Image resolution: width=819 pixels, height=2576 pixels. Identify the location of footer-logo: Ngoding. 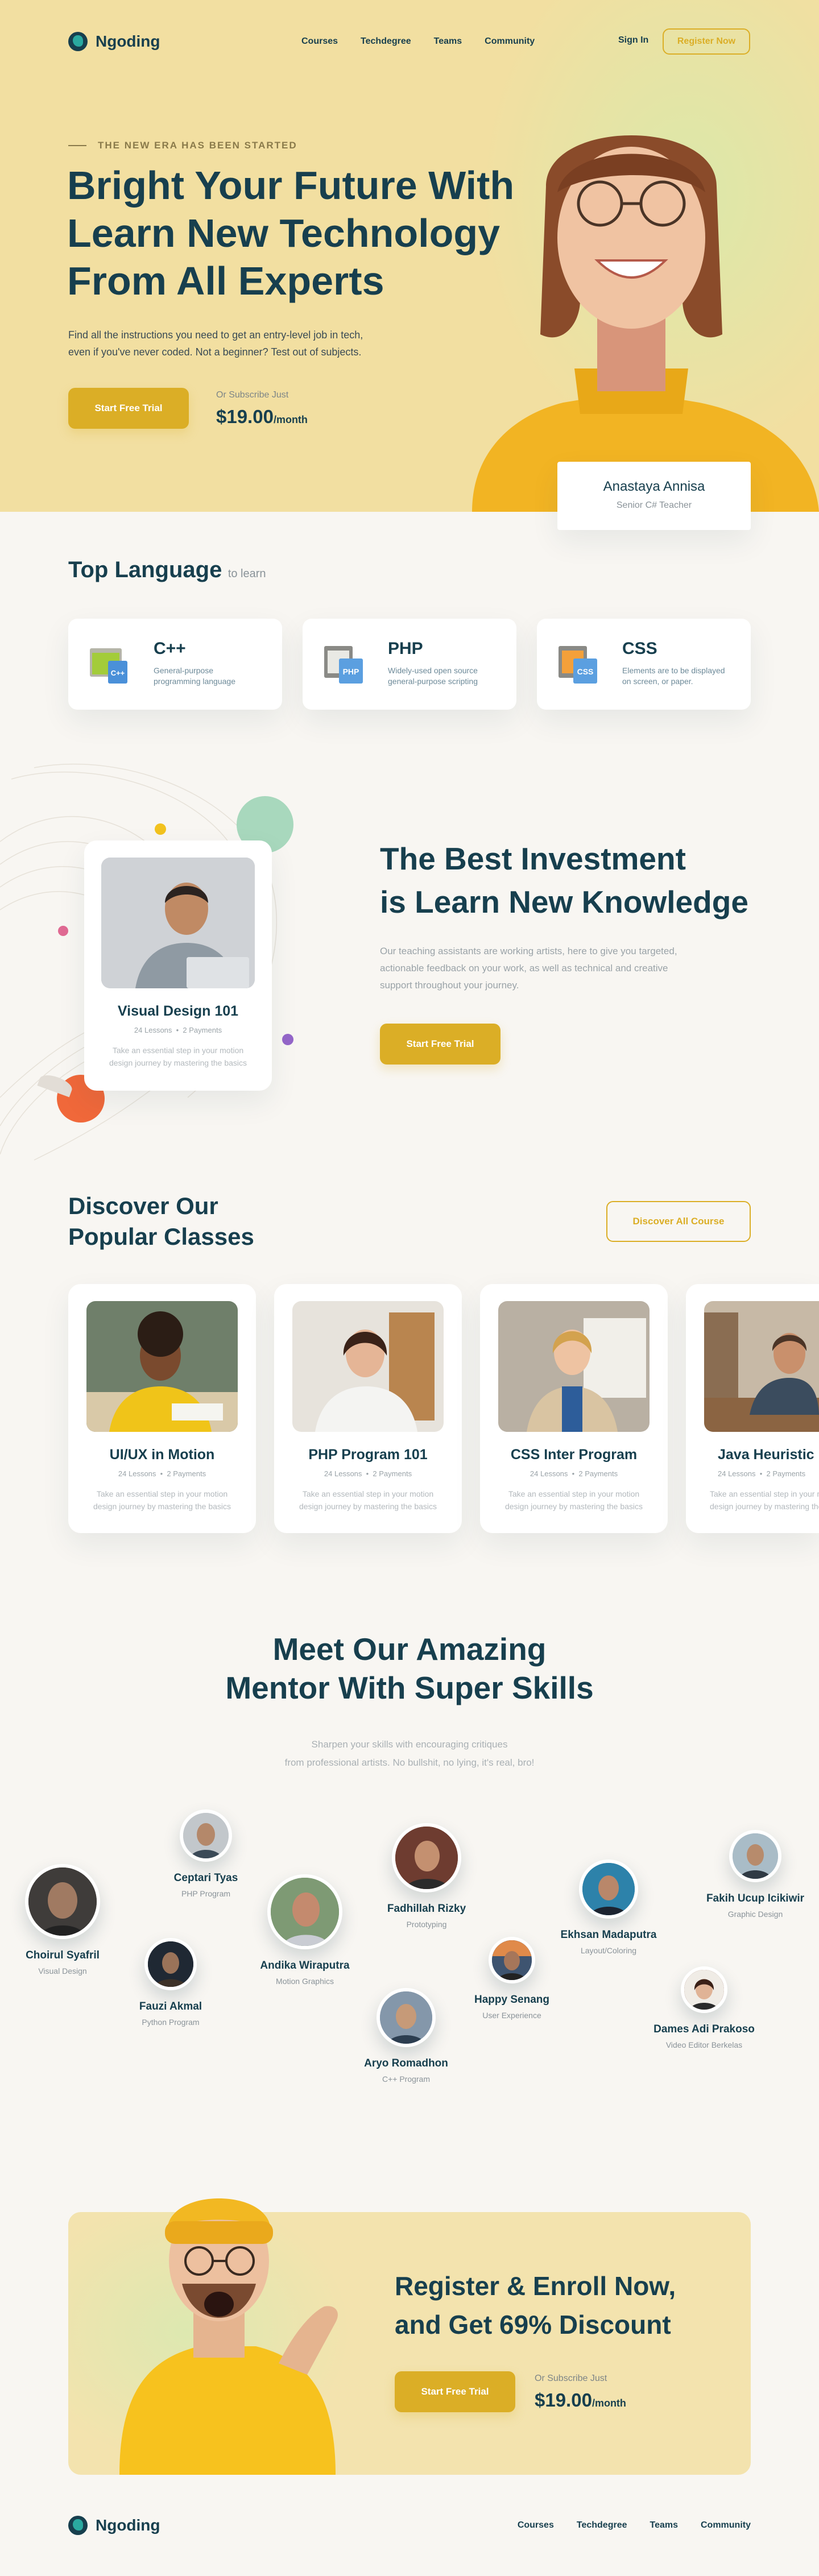
(114, 2525).